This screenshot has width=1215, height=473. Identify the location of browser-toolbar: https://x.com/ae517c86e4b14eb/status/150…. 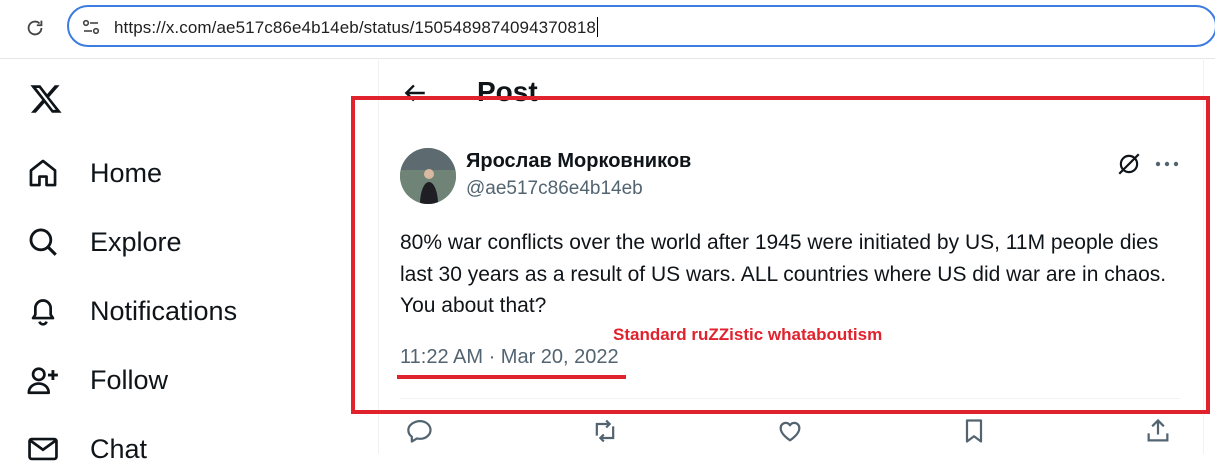
(607, 29).